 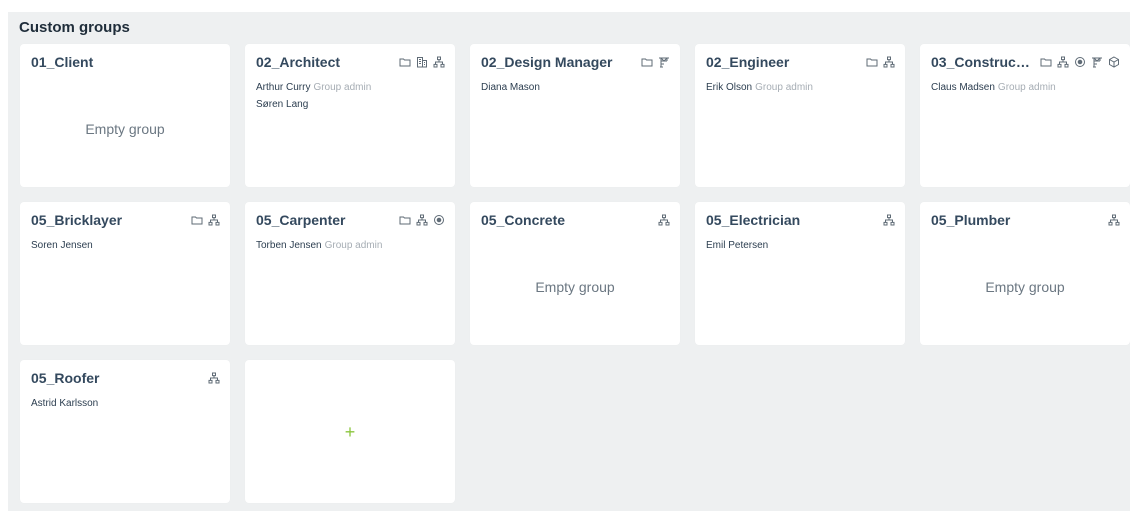 What do you see at coordinates (1025, 273) in the screenshot?
I see `group-card-05-plumber: 05_Plumber Empty group` at bounding box center [1025, 273].